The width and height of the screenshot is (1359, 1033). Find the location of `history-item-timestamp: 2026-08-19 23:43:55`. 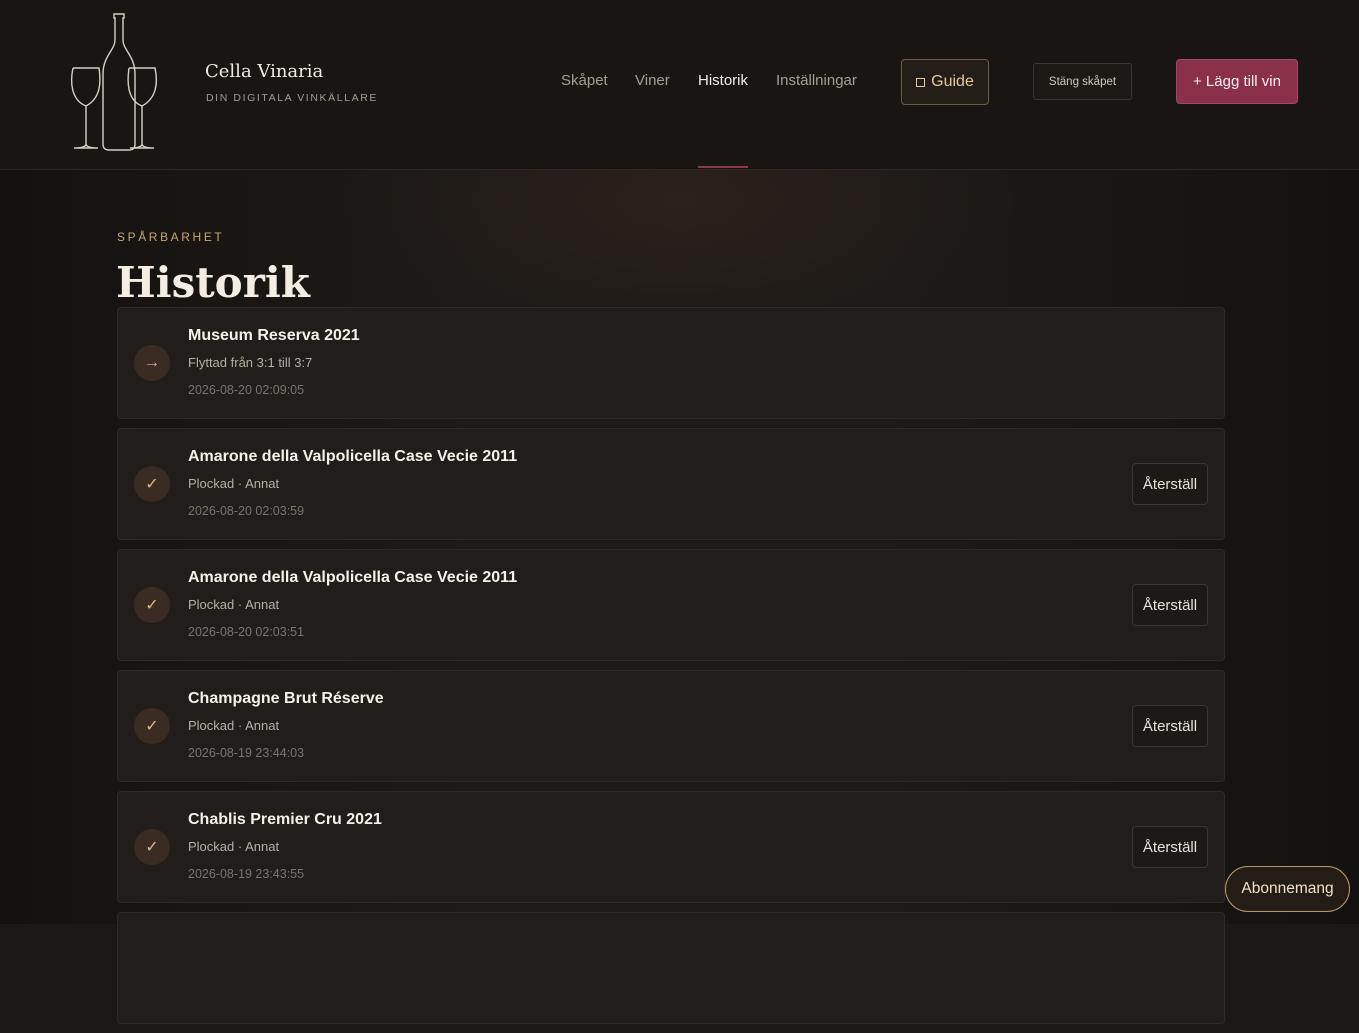

history-item-timestamp: 2026-08-19 23:43:55 is located at coordinates (246, 874).